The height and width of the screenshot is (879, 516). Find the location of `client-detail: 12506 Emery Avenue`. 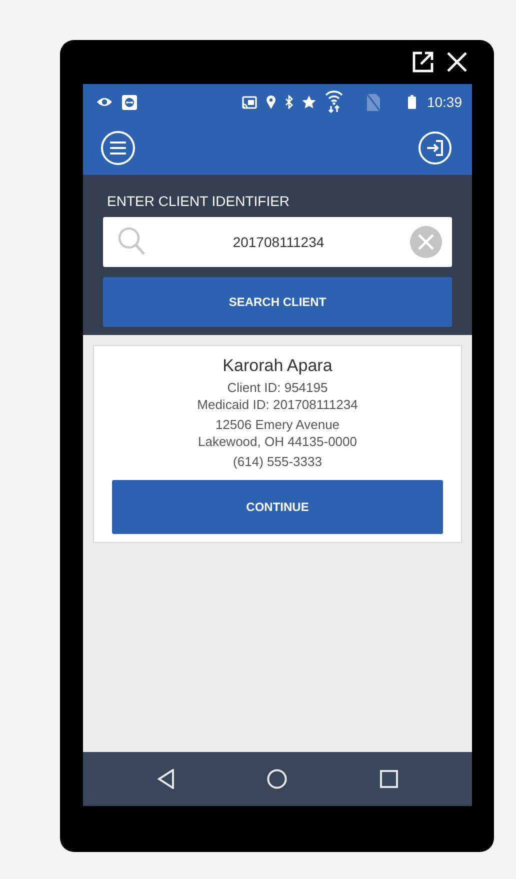

client-detail: 12506 Emery Avenue is located at coordinates (277, 424).